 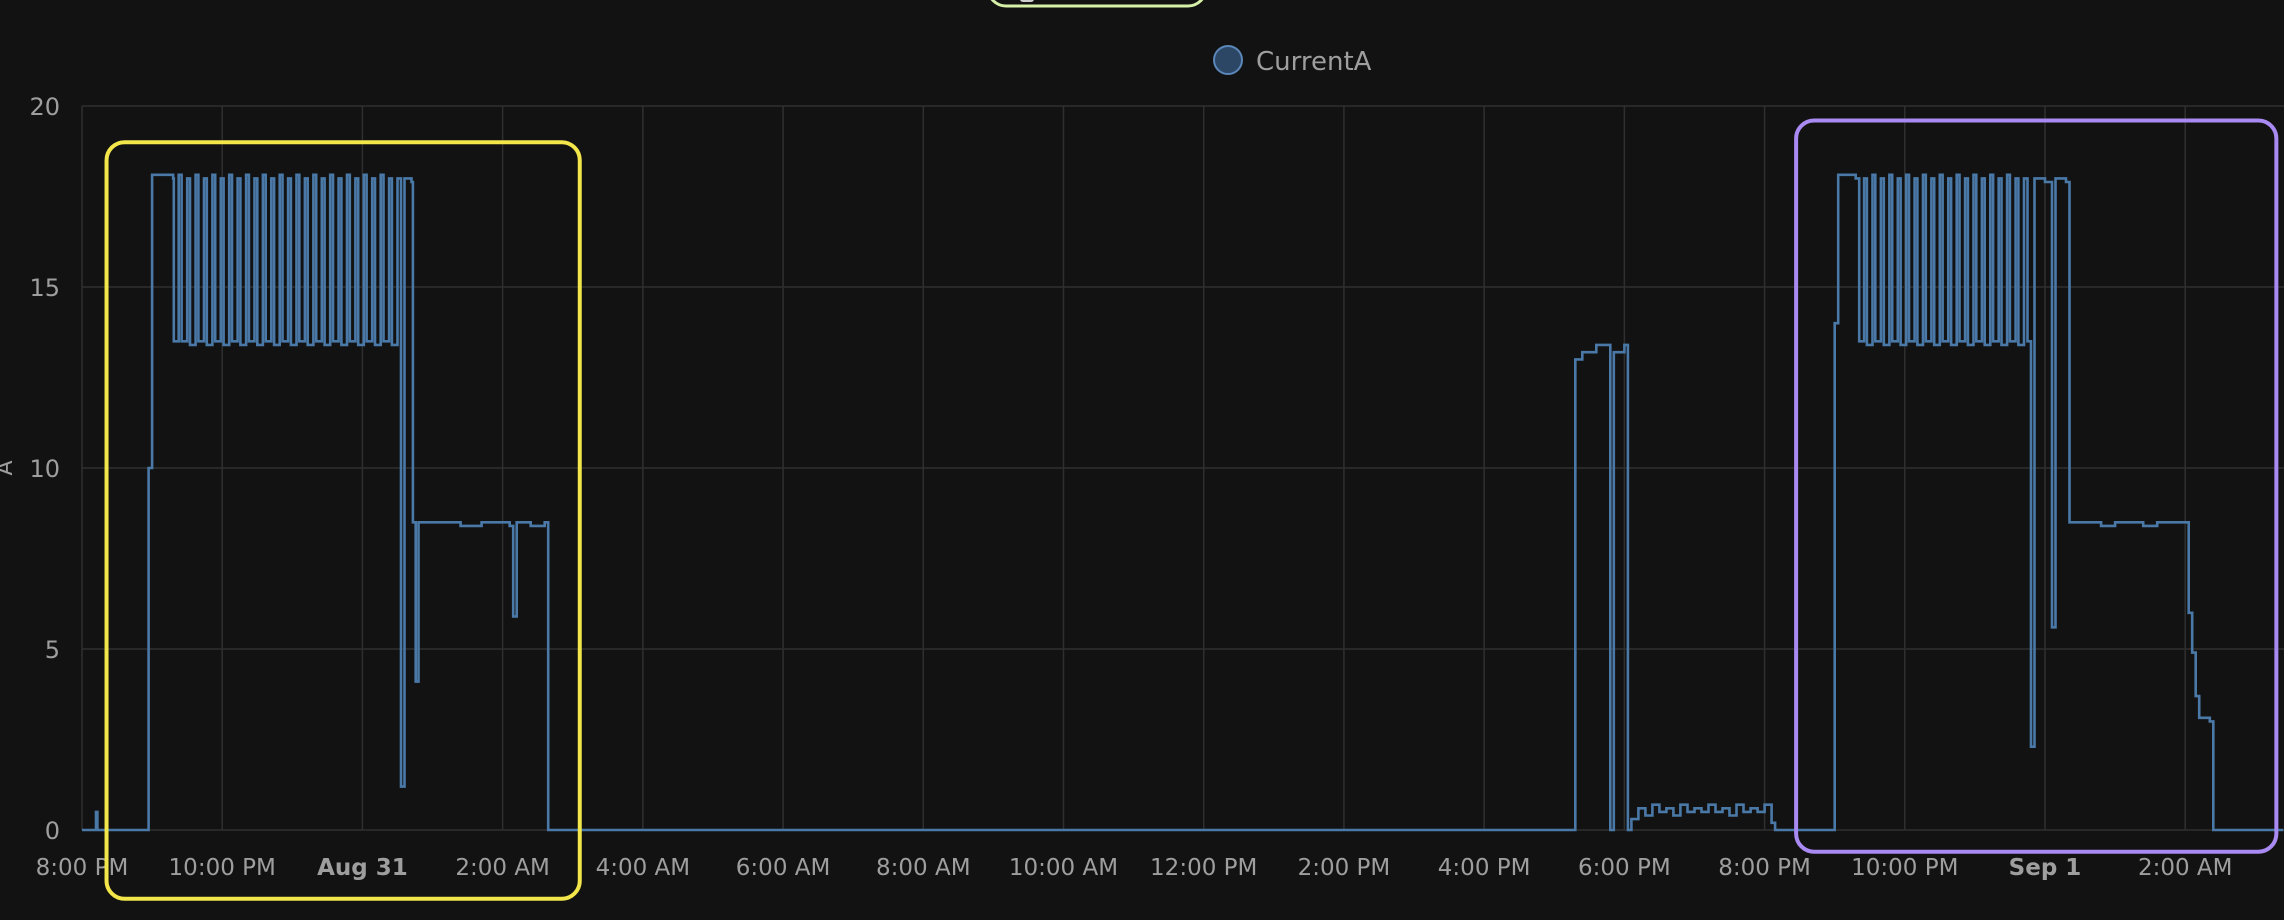 What do you see at coordinates (1344, 868) in the screenshot?
I see `x-tick-label: 2:00 PM` at bounding box center [1344, 868].